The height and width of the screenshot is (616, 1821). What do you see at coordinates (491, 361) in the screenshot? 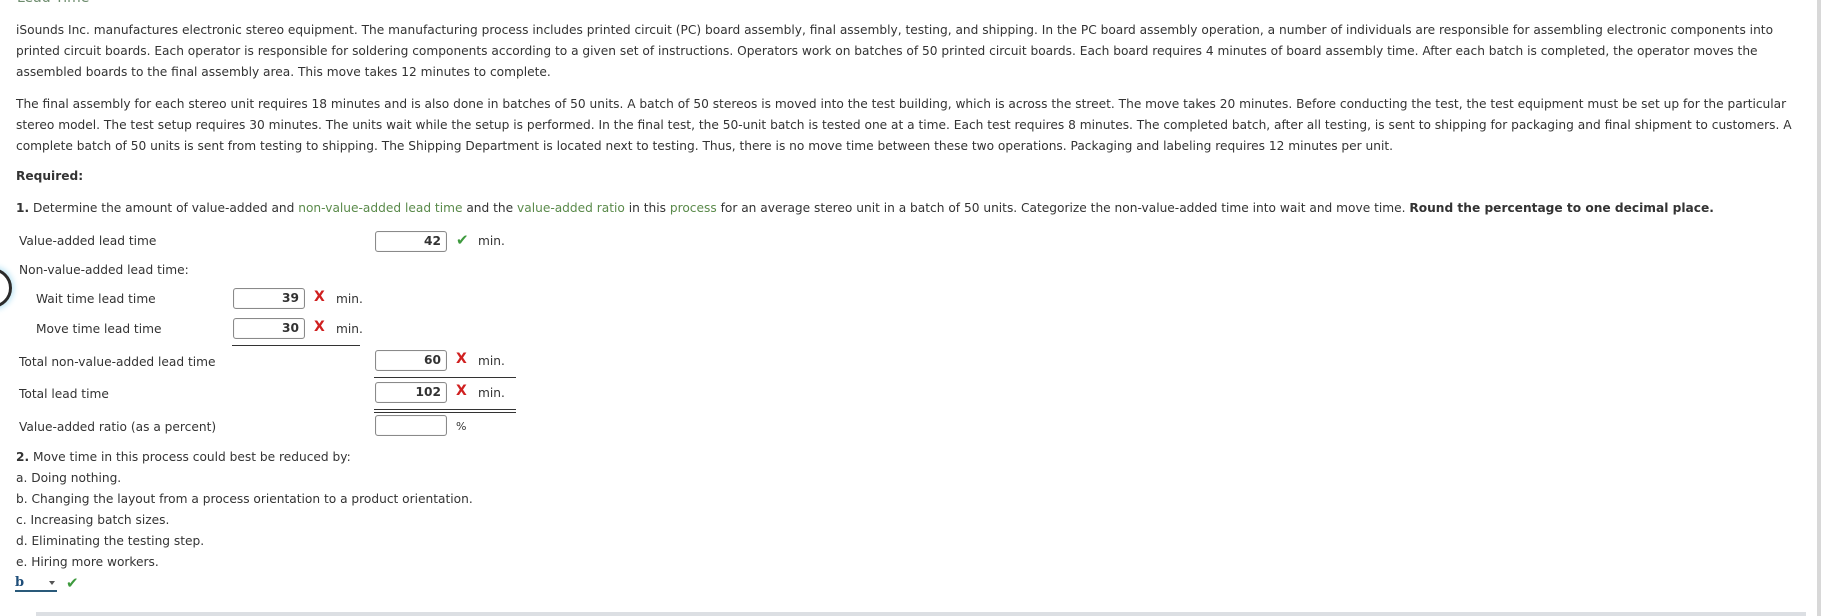
I see `total-nva-unit: min.` at bounding box center [491, 361].